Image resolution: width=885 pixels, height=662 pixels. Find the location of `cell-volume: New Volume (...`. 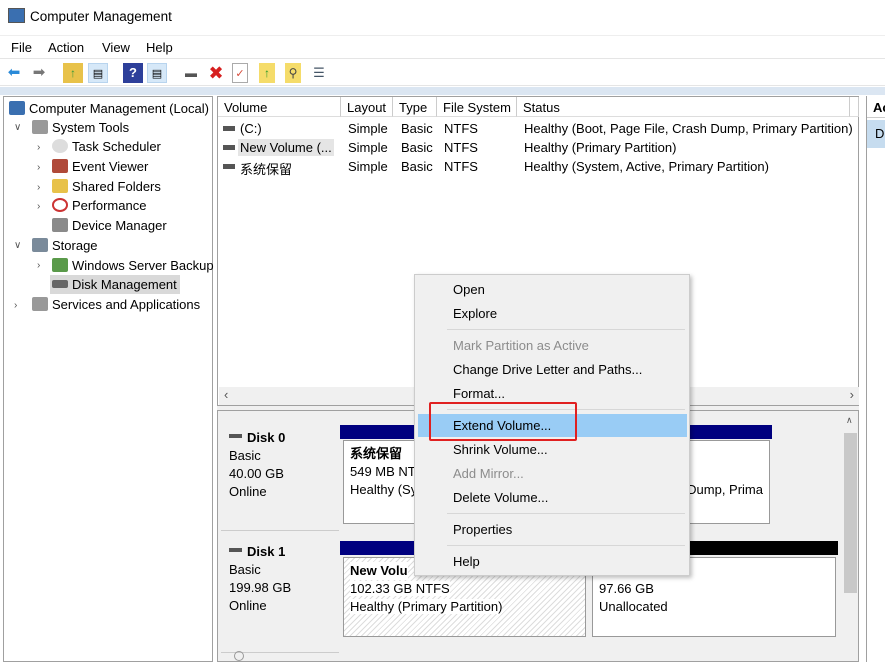

cell-volume: New Volume (... is located at coordinates (286, 147).